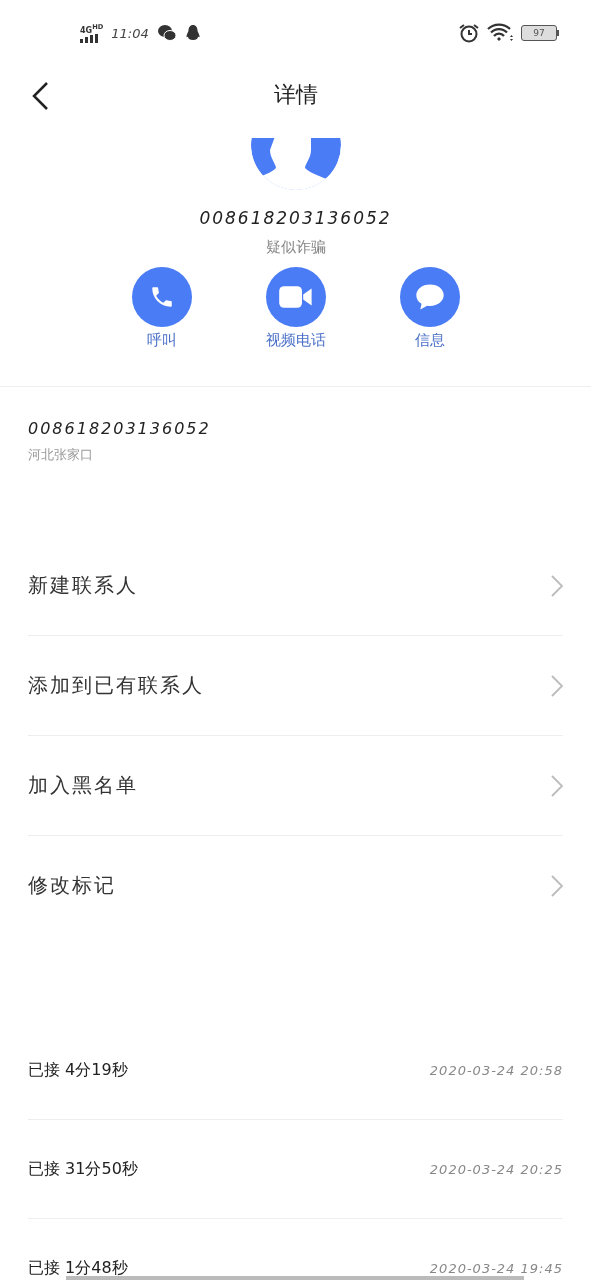 The image size is (591, 1280). Describe the element at coordinates (61, 455) in the screenshot. I see `number-location: 河北张家口` at that location.